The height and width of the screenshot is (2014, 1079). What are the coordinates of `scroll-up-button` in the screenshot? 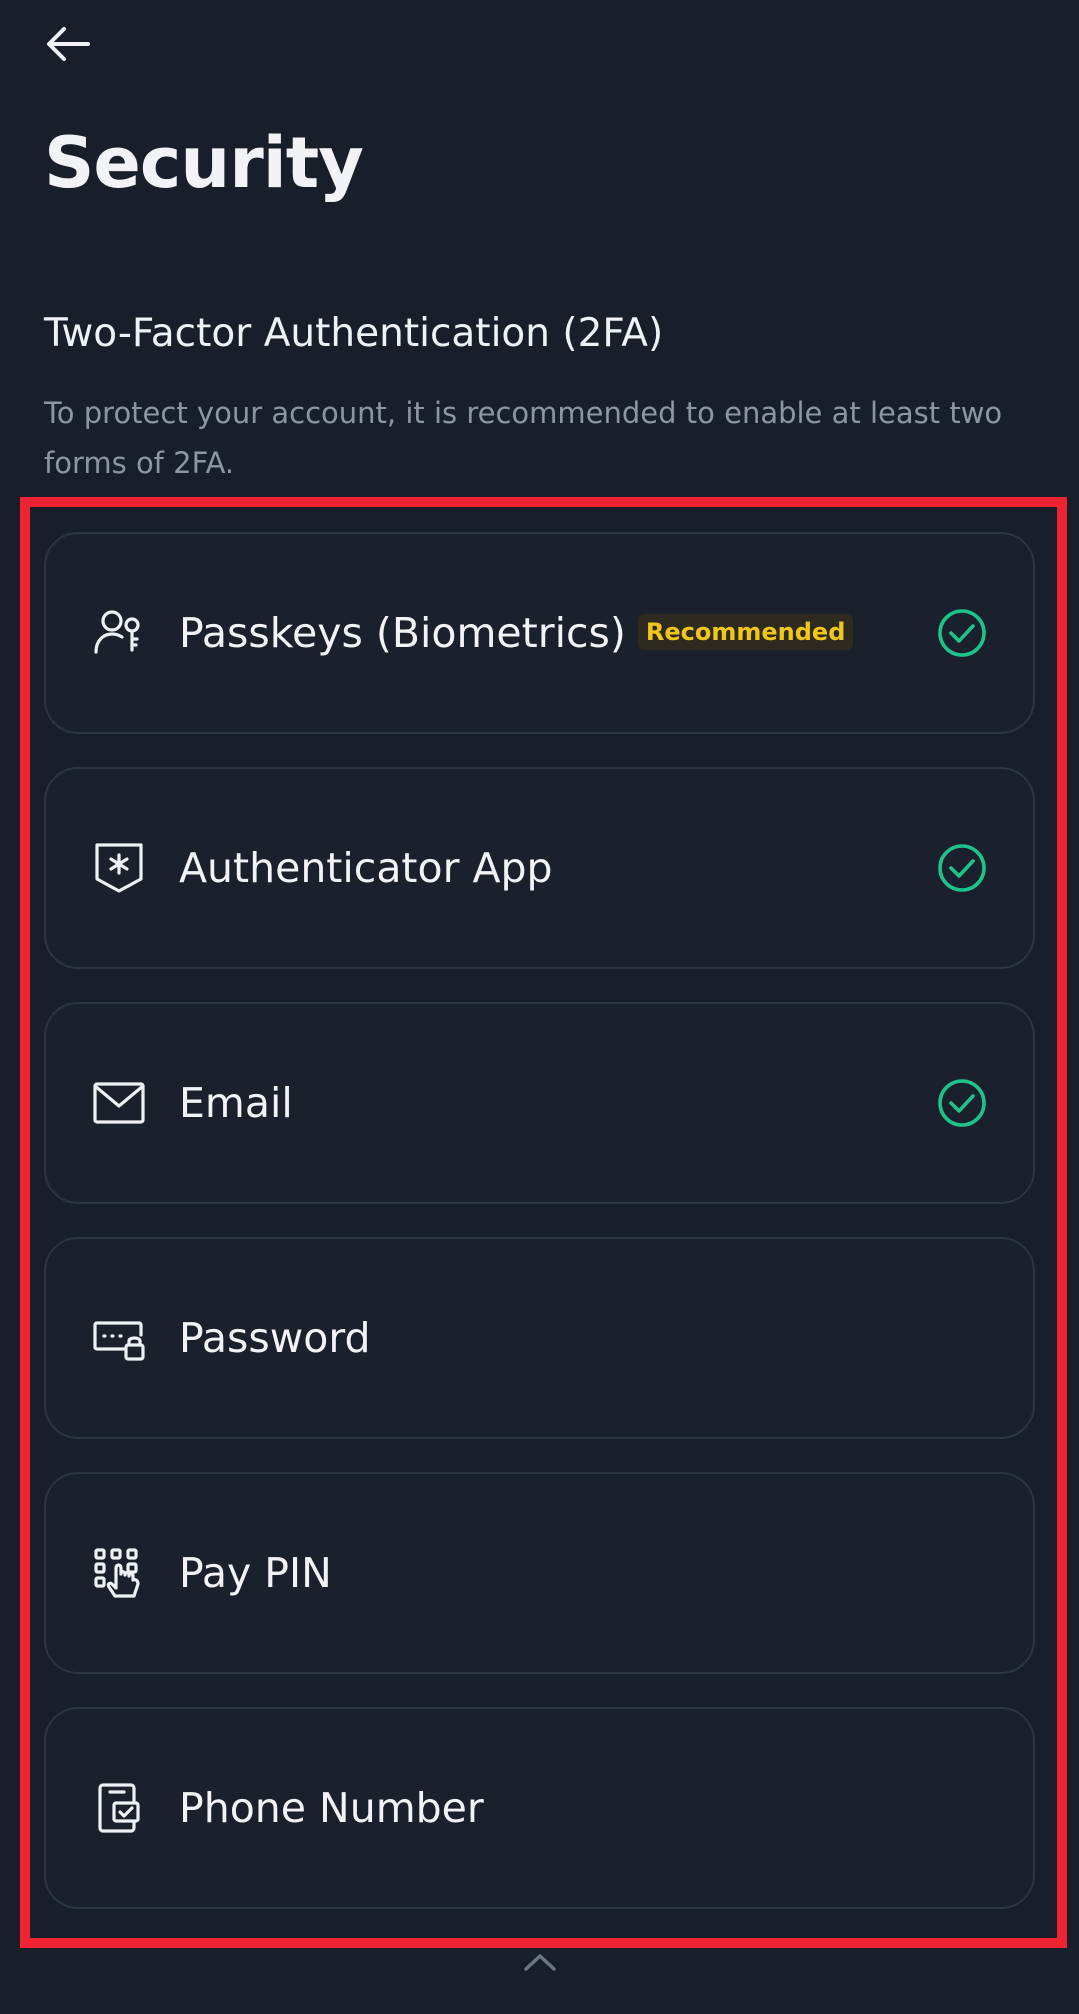 It's located at (540, 1962).